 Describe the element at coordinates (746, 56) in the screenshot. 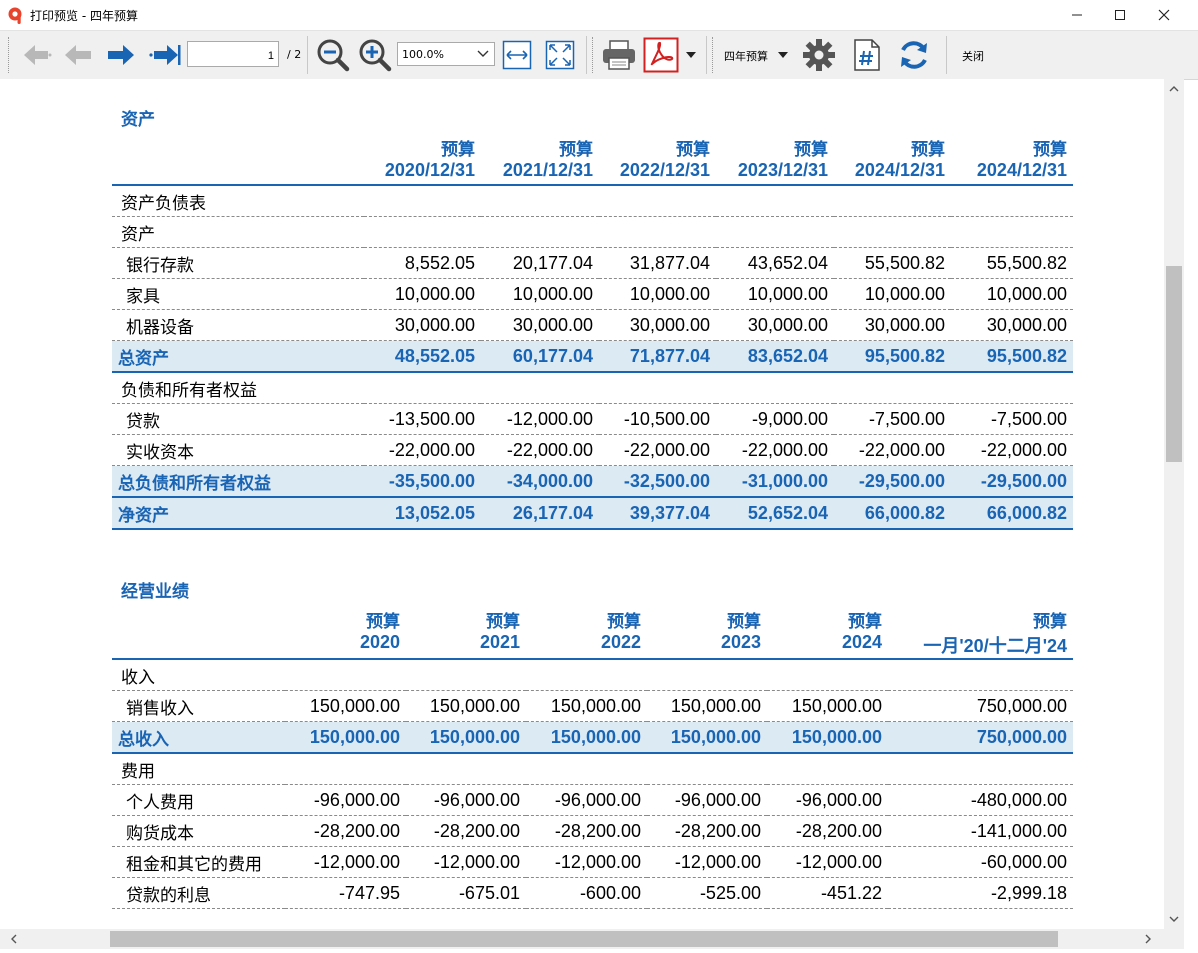

I see `report-select-label: 四年预算` at that location.